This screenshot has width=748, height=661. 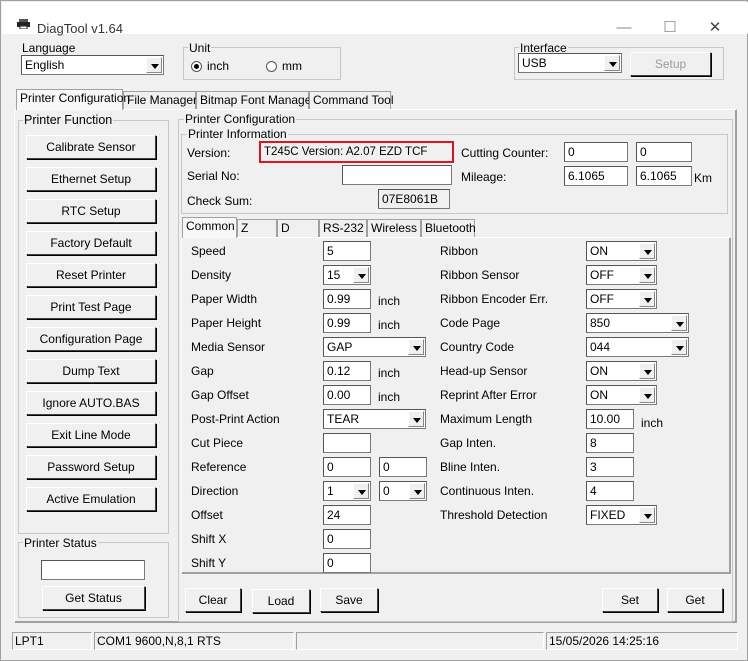 I want to click on post-print-label: Post-Print Action, so click(x=235, y=419).